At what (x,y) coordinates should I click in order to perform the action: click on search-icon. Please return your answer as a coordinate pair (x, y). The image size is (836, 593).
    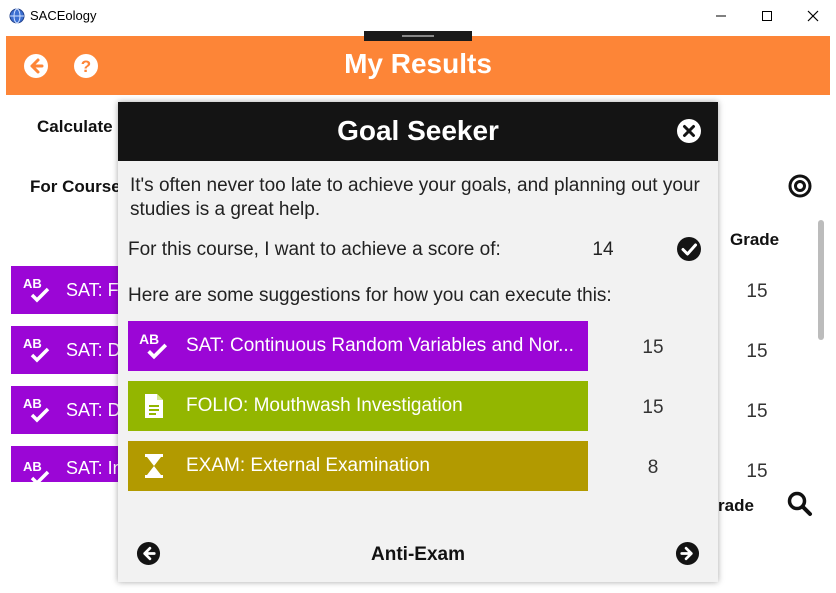
    Looking at the image, I should click on (800, 504).